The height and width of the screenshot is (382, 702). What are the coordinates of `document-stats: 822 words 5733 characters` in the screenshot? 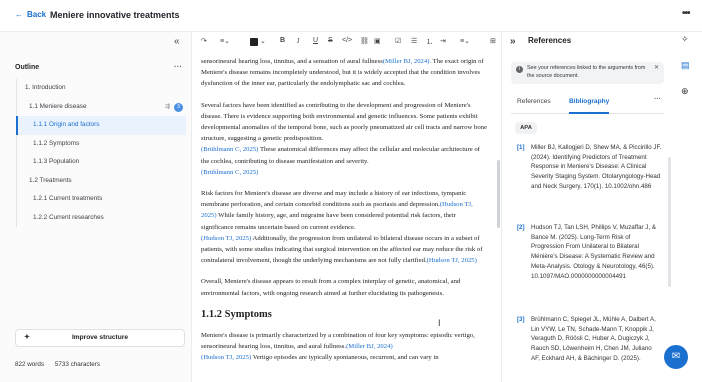 It's located at (62, 364).